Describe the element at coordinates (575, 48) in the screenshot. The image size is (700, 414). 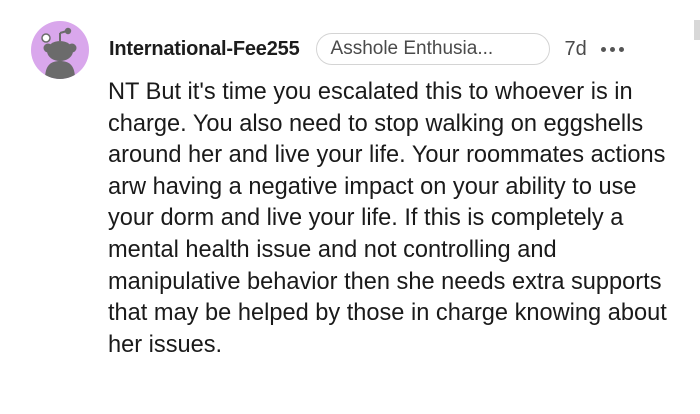
I see `timestamp: 7d` at that location.